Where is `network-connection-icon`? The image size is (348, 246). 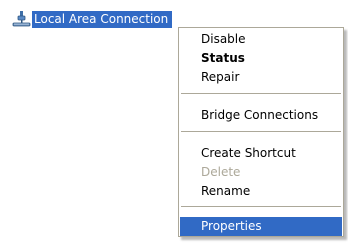
network-connection-icon is located at coordinates (21, 19).